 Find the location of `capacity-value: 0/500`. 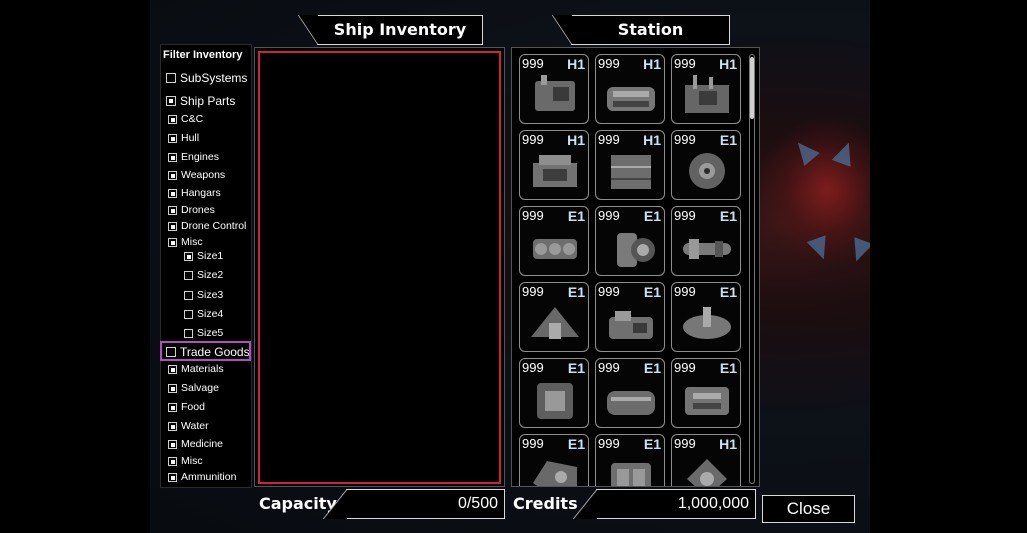

capacity-value: 0/500 is located at coordinates (477, 503).